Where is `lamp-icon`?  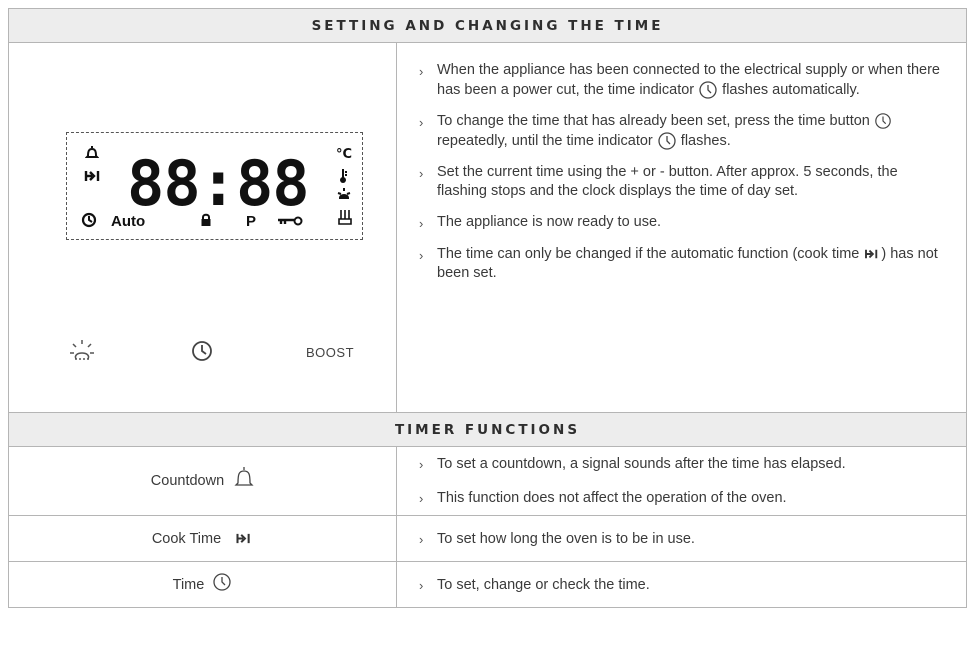 lamp-icon is located at coordinates (344, 193).